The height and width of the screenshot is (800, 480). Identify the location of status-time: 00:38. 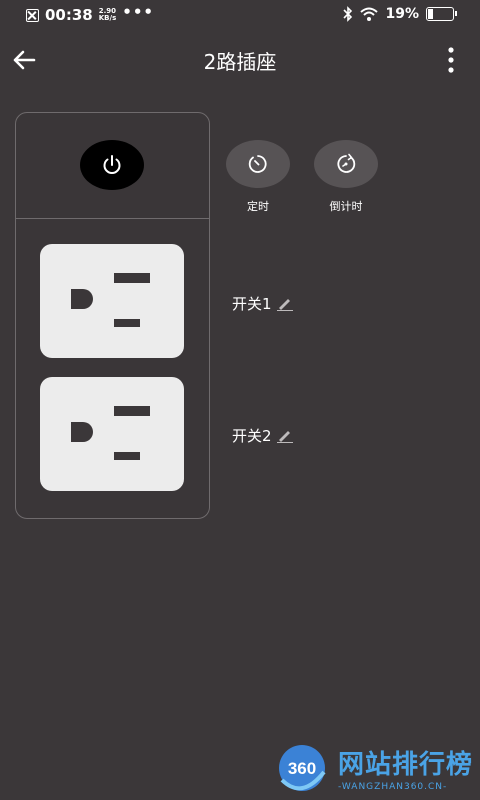
(69, 15).